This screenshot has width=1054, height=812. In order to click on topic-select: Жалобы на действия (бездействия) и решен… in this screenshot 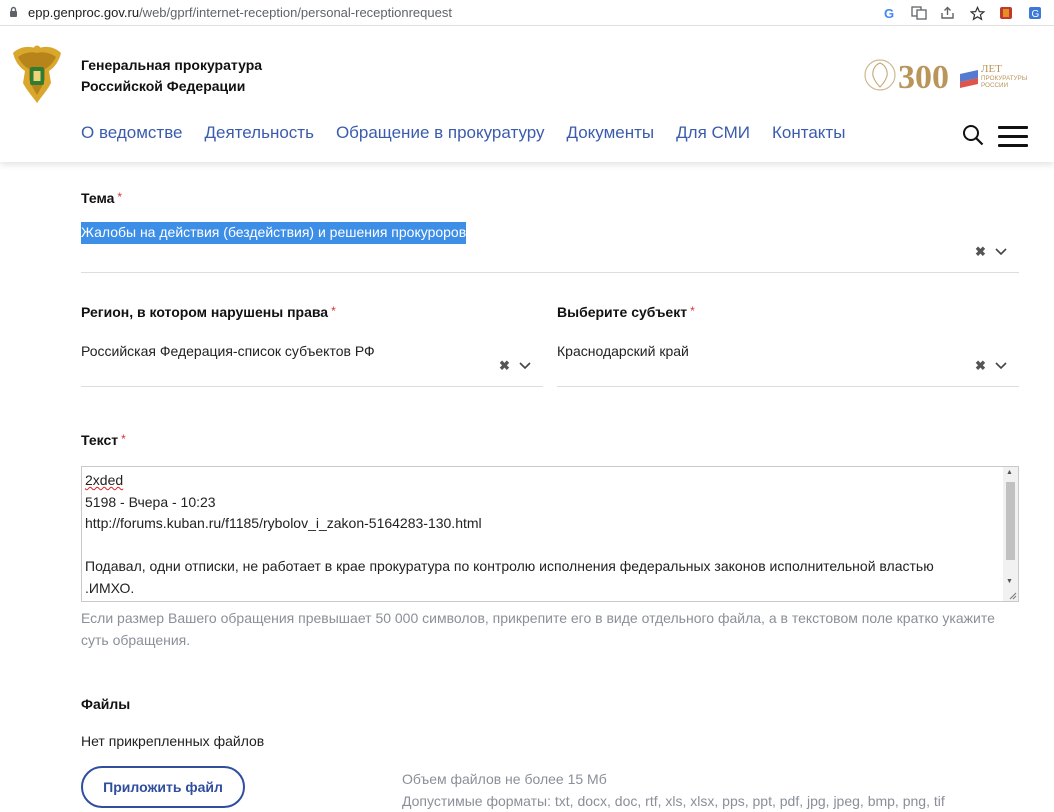, I will do `click(274, 233)`.